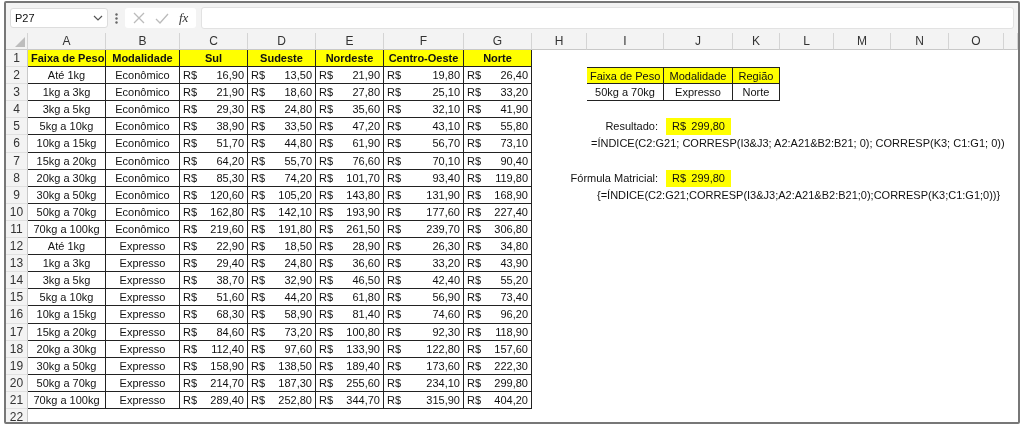  What do you see at coordinates (214, 93) in the screenshot?
I see `table-cell: R$ 21,90` at bounding box center [214, 93].